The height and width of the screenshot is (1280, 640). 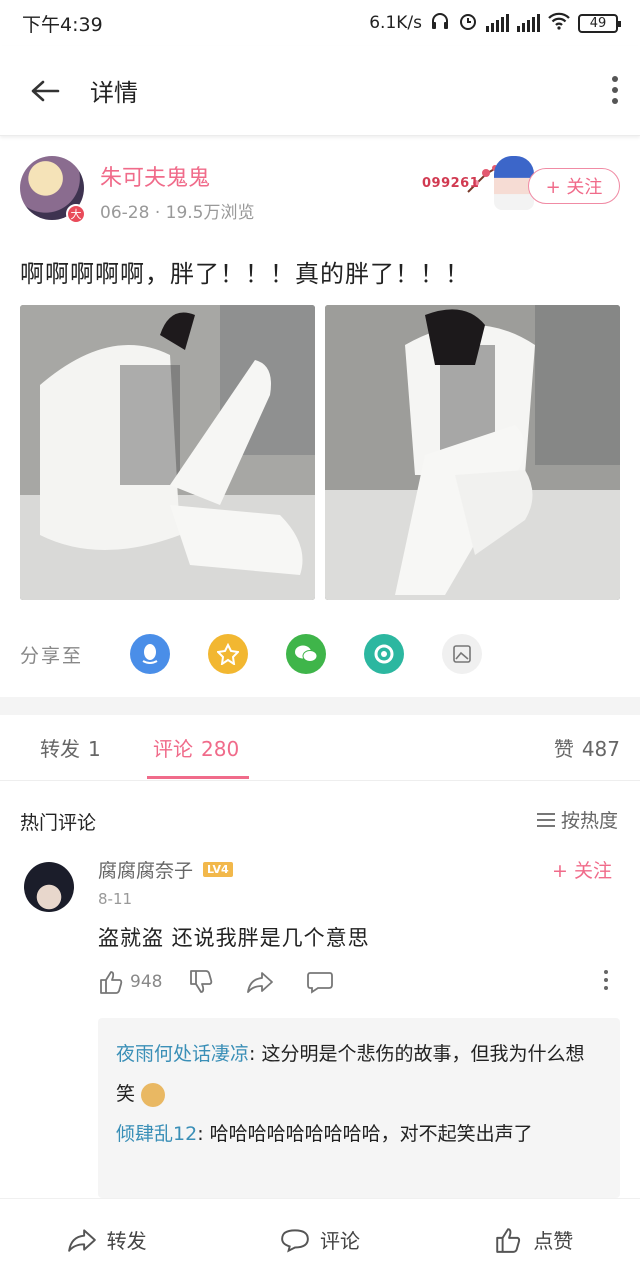 I want to click on comment-actions: 948, so click(x=232, y=982).